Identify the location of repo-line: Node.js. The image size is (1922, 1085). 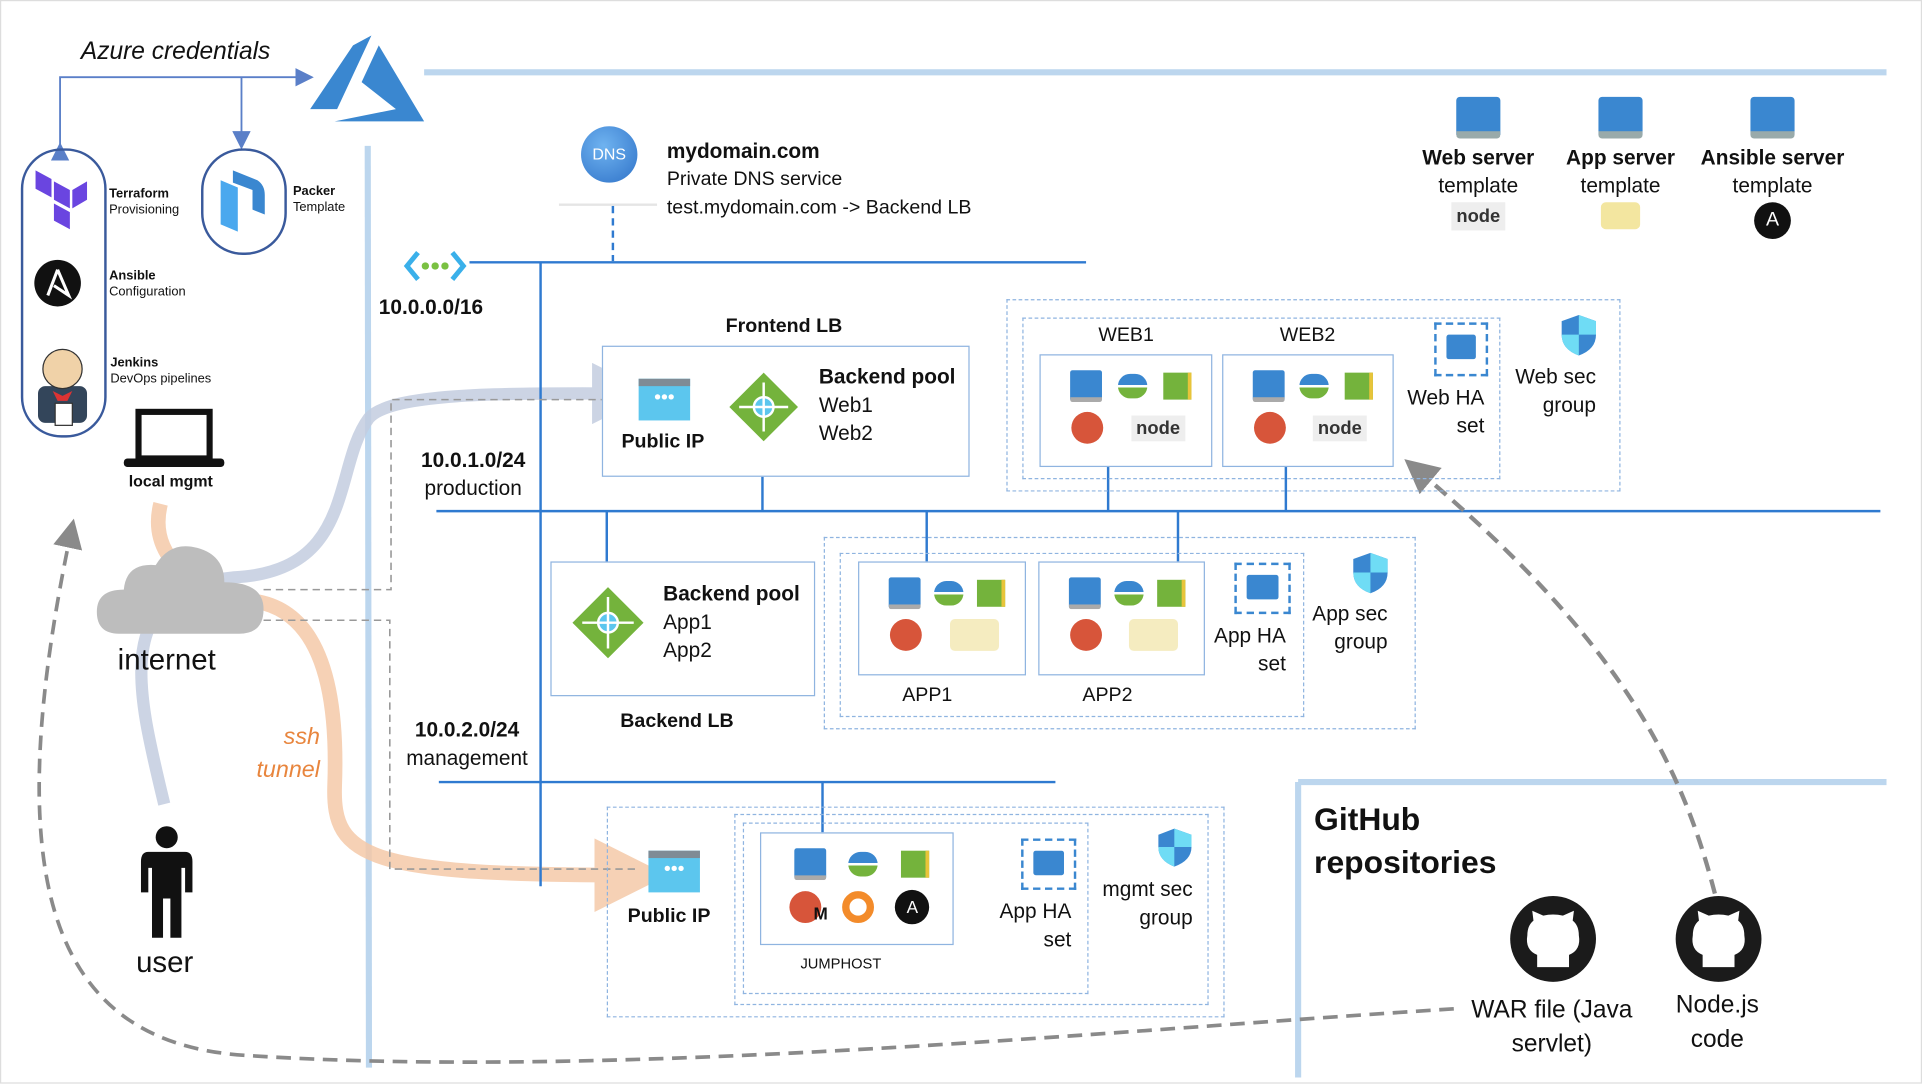
(1717, 1005).